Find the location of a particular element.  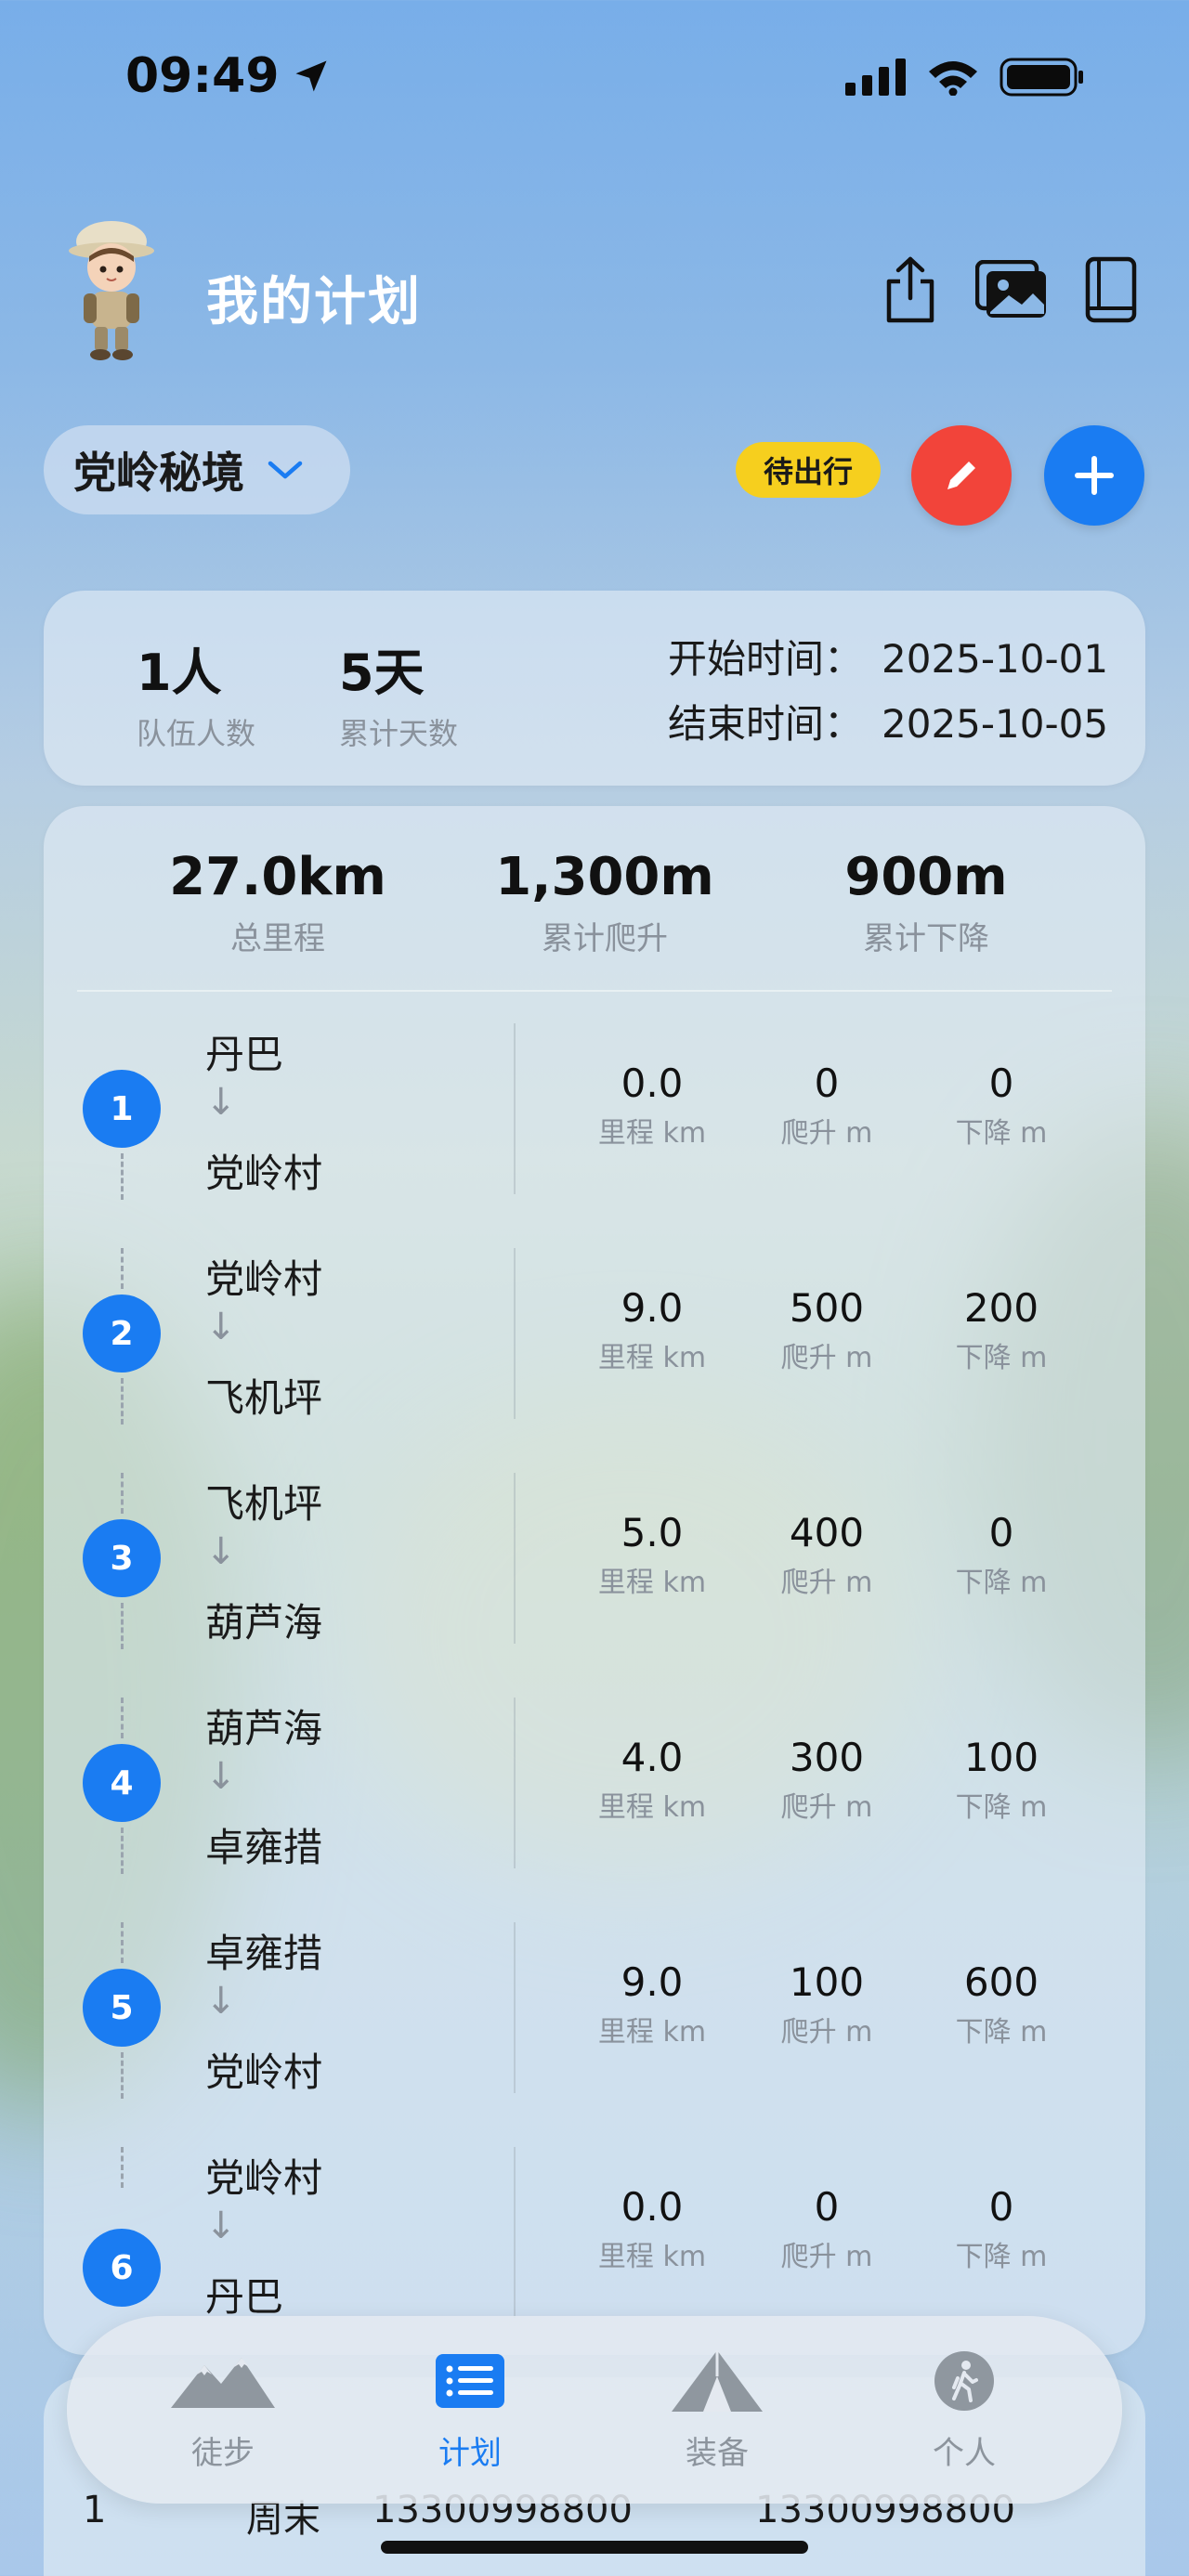

start-date-value: 2025-10-01 is located at coordinates (995, 659).